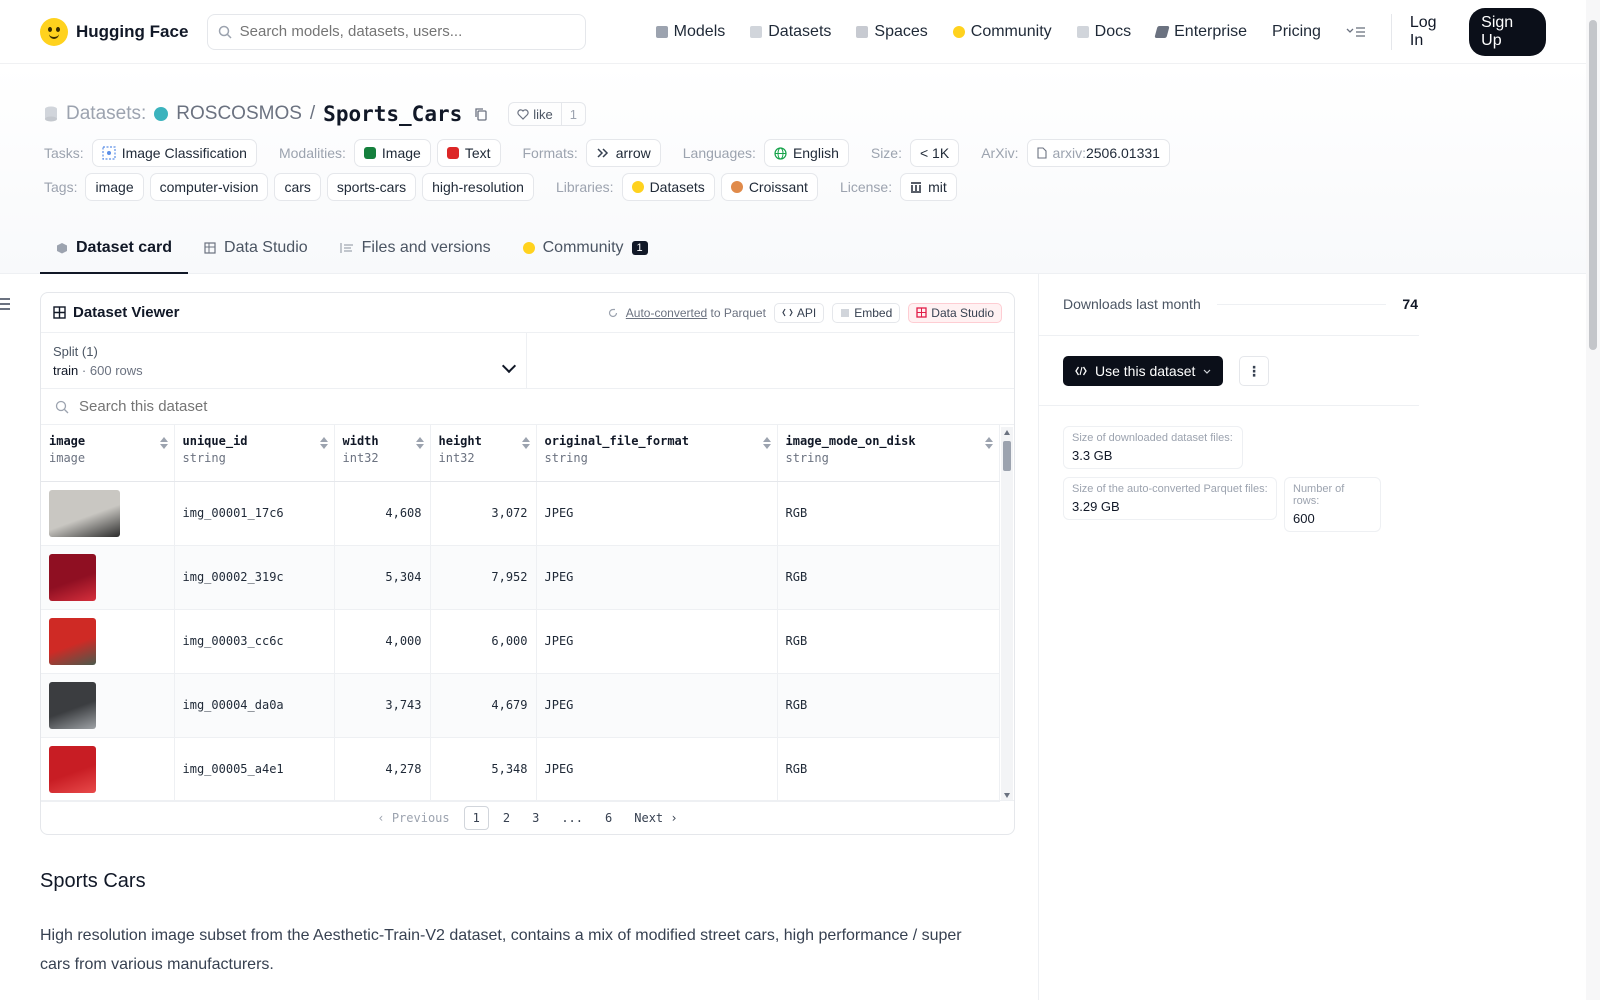 This screenshot has width=1600, height=1000. What do you see at coordinates (1143, 371) in the screenshot?
I see `use-dataset-button: Use this dataset` at bounding box center [1143, 371].